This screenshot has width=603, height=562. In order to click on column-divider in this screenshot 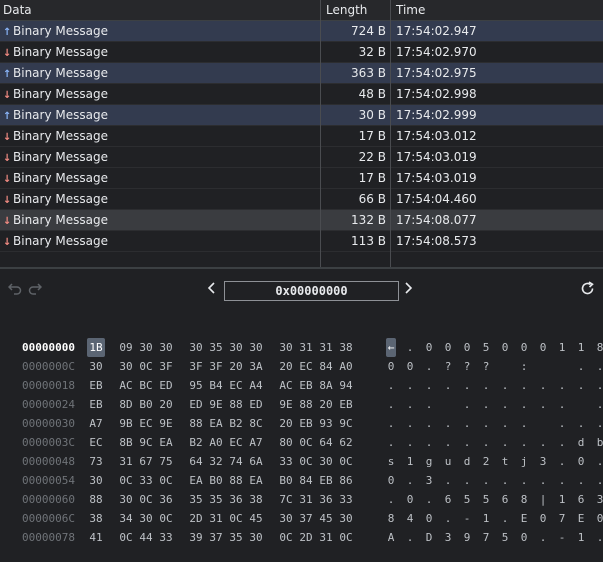, I will do `click(390, 133)`.